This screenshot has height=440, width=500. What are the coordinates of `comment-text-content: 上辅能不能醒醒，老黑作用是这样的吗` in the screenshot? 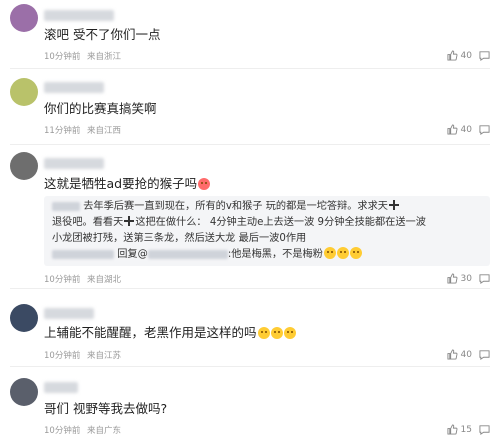 It's located at (150, 332).